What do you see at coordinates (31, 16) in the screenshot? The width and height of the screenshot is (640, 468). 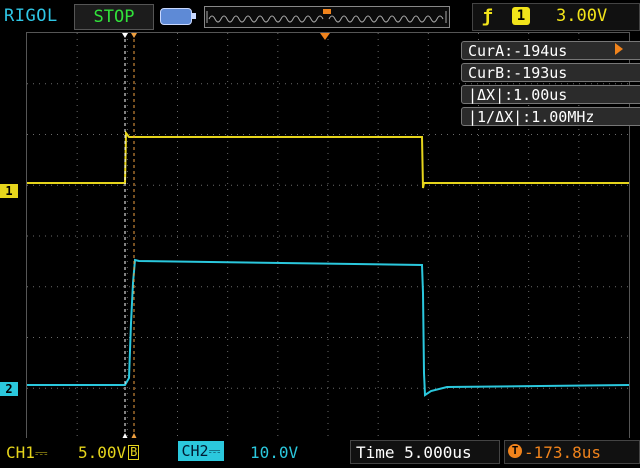 I see `brand-label: RIGOL` at bounding box center [31, 16].